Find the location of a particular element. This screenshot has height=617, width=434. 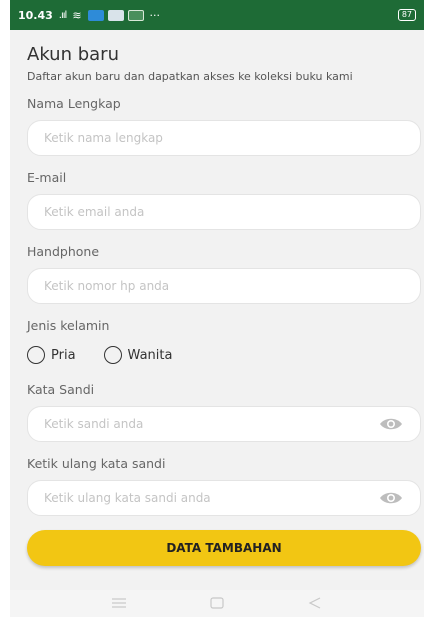

confirm-password-label: Ketik ulang kata sandi is located at coordinates (96, 463).